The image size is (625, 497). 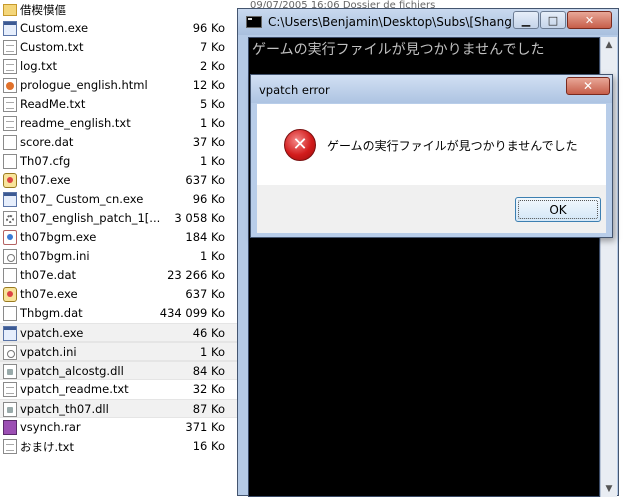 I want to click on html-file-icon, so click(x=10, y=85).